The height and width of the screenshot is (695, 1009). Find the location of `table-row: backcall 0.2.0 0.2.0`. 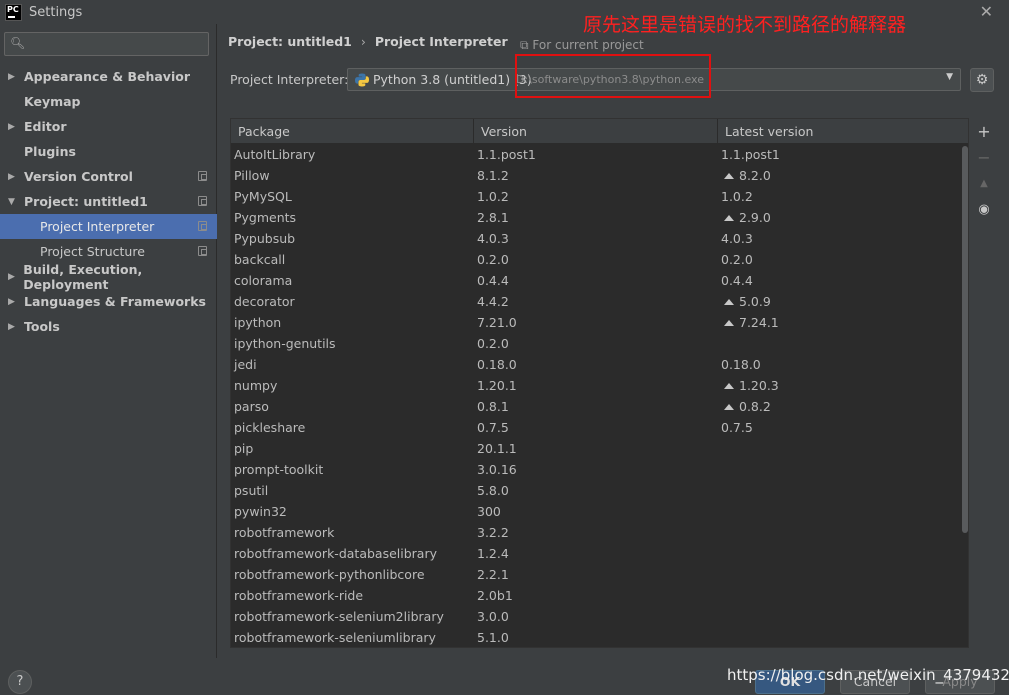

table-row: backcall 0.2.0 0.2.0 is located at coordinates (596, 259).